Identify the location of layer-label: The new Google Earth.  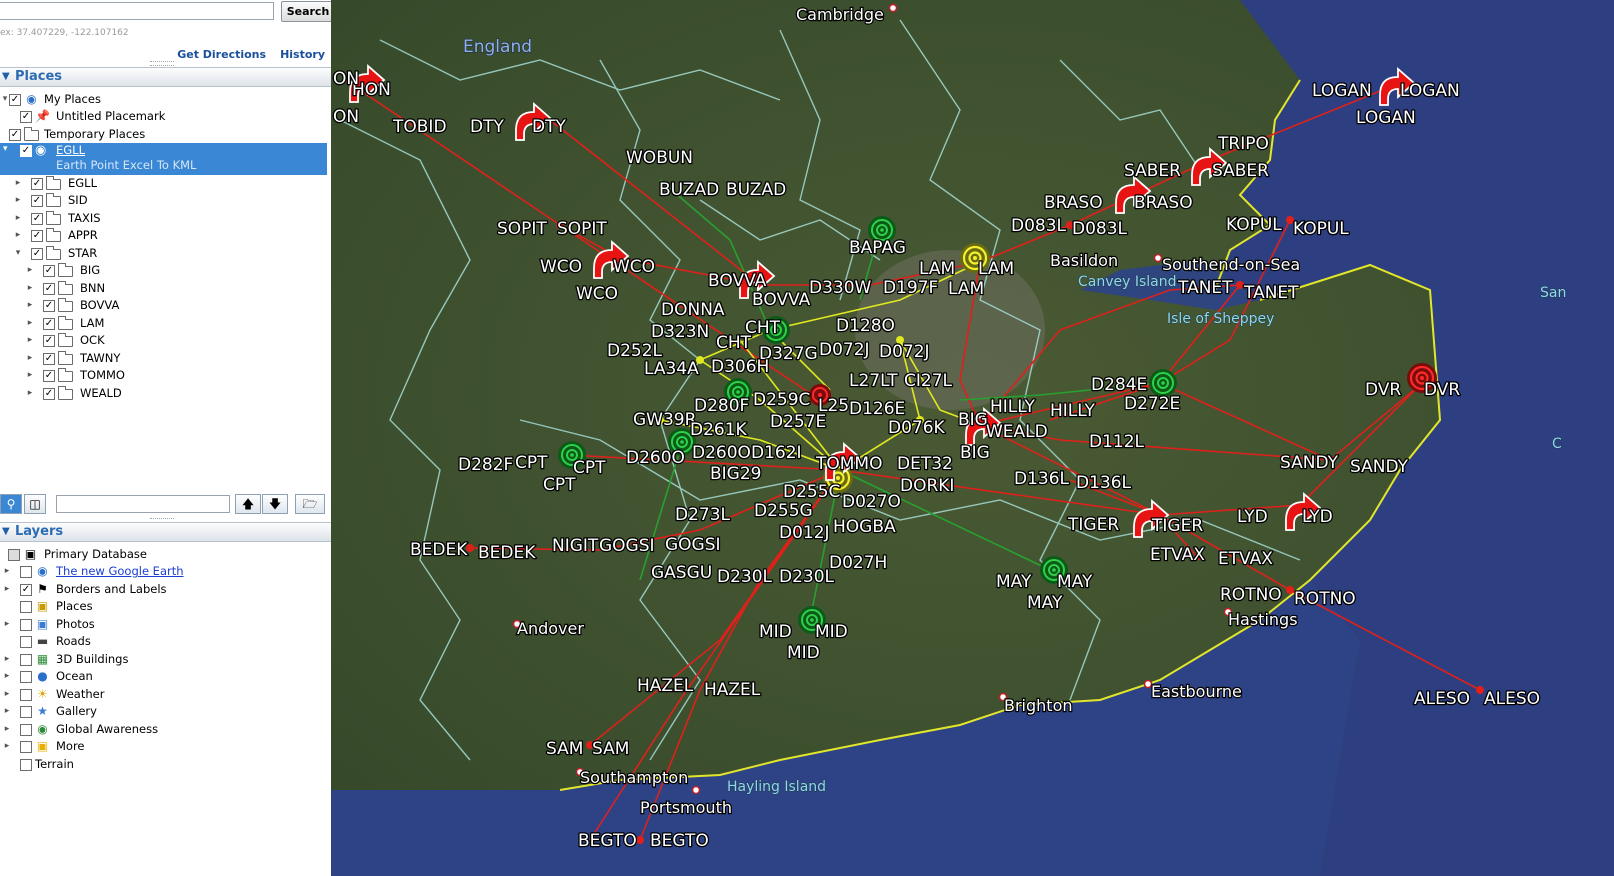
(120, 571).